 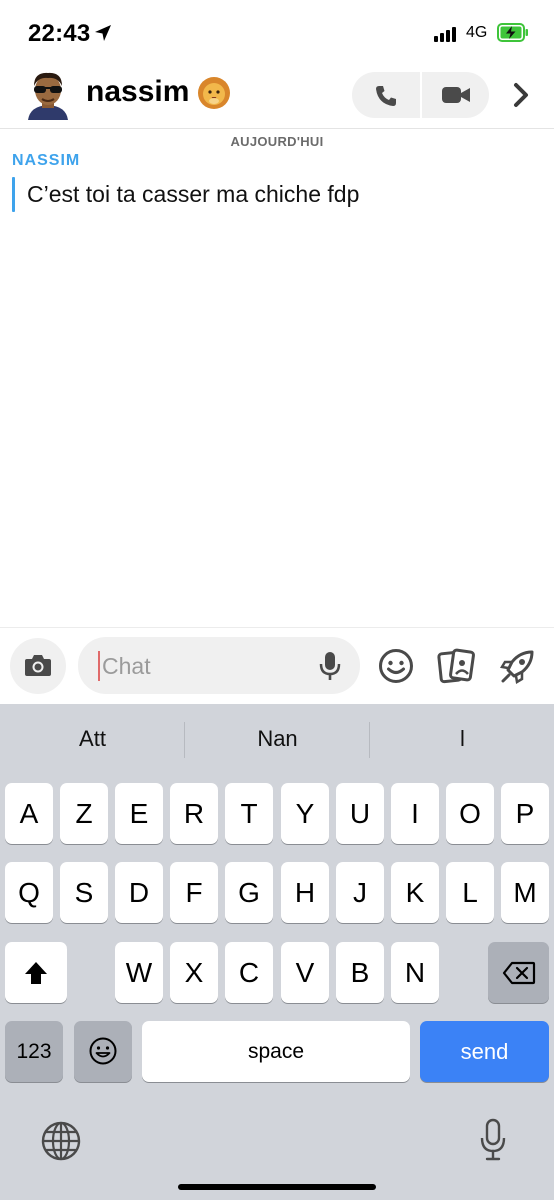 I want to click on key-n: N, so click(x=415, y=972).